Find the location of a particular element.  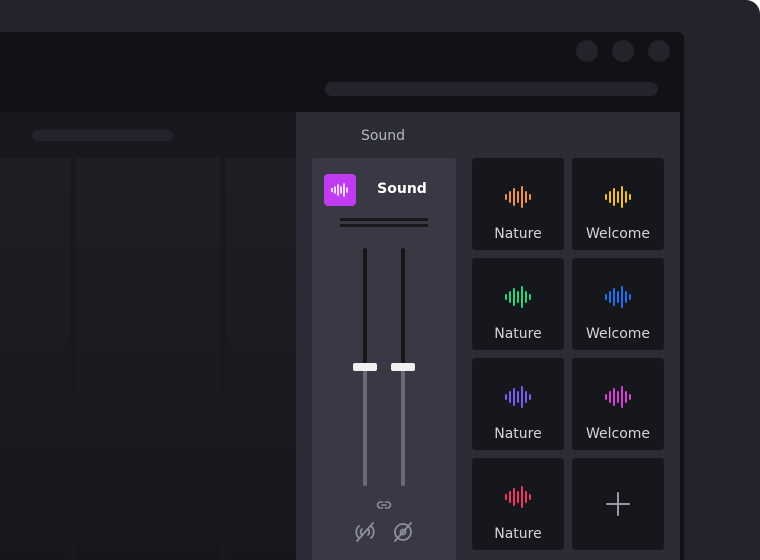

plus-icon is located at coordinates (618, 504).